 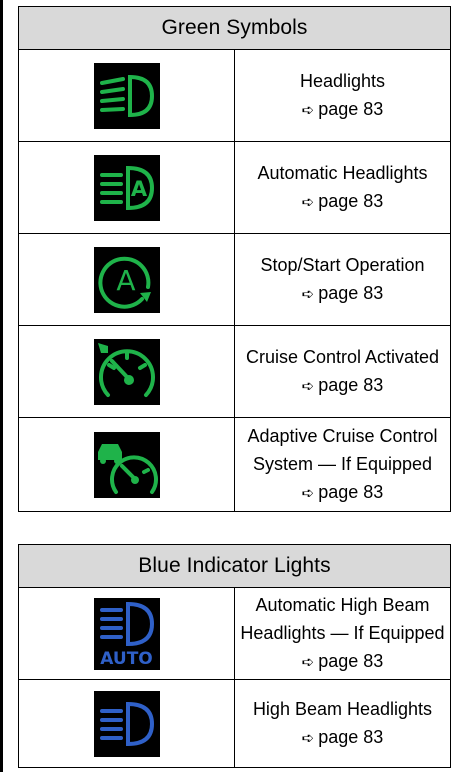 I want to click on row-label-line1: Adaptive Cruise Control, so click(x=342, y=435).